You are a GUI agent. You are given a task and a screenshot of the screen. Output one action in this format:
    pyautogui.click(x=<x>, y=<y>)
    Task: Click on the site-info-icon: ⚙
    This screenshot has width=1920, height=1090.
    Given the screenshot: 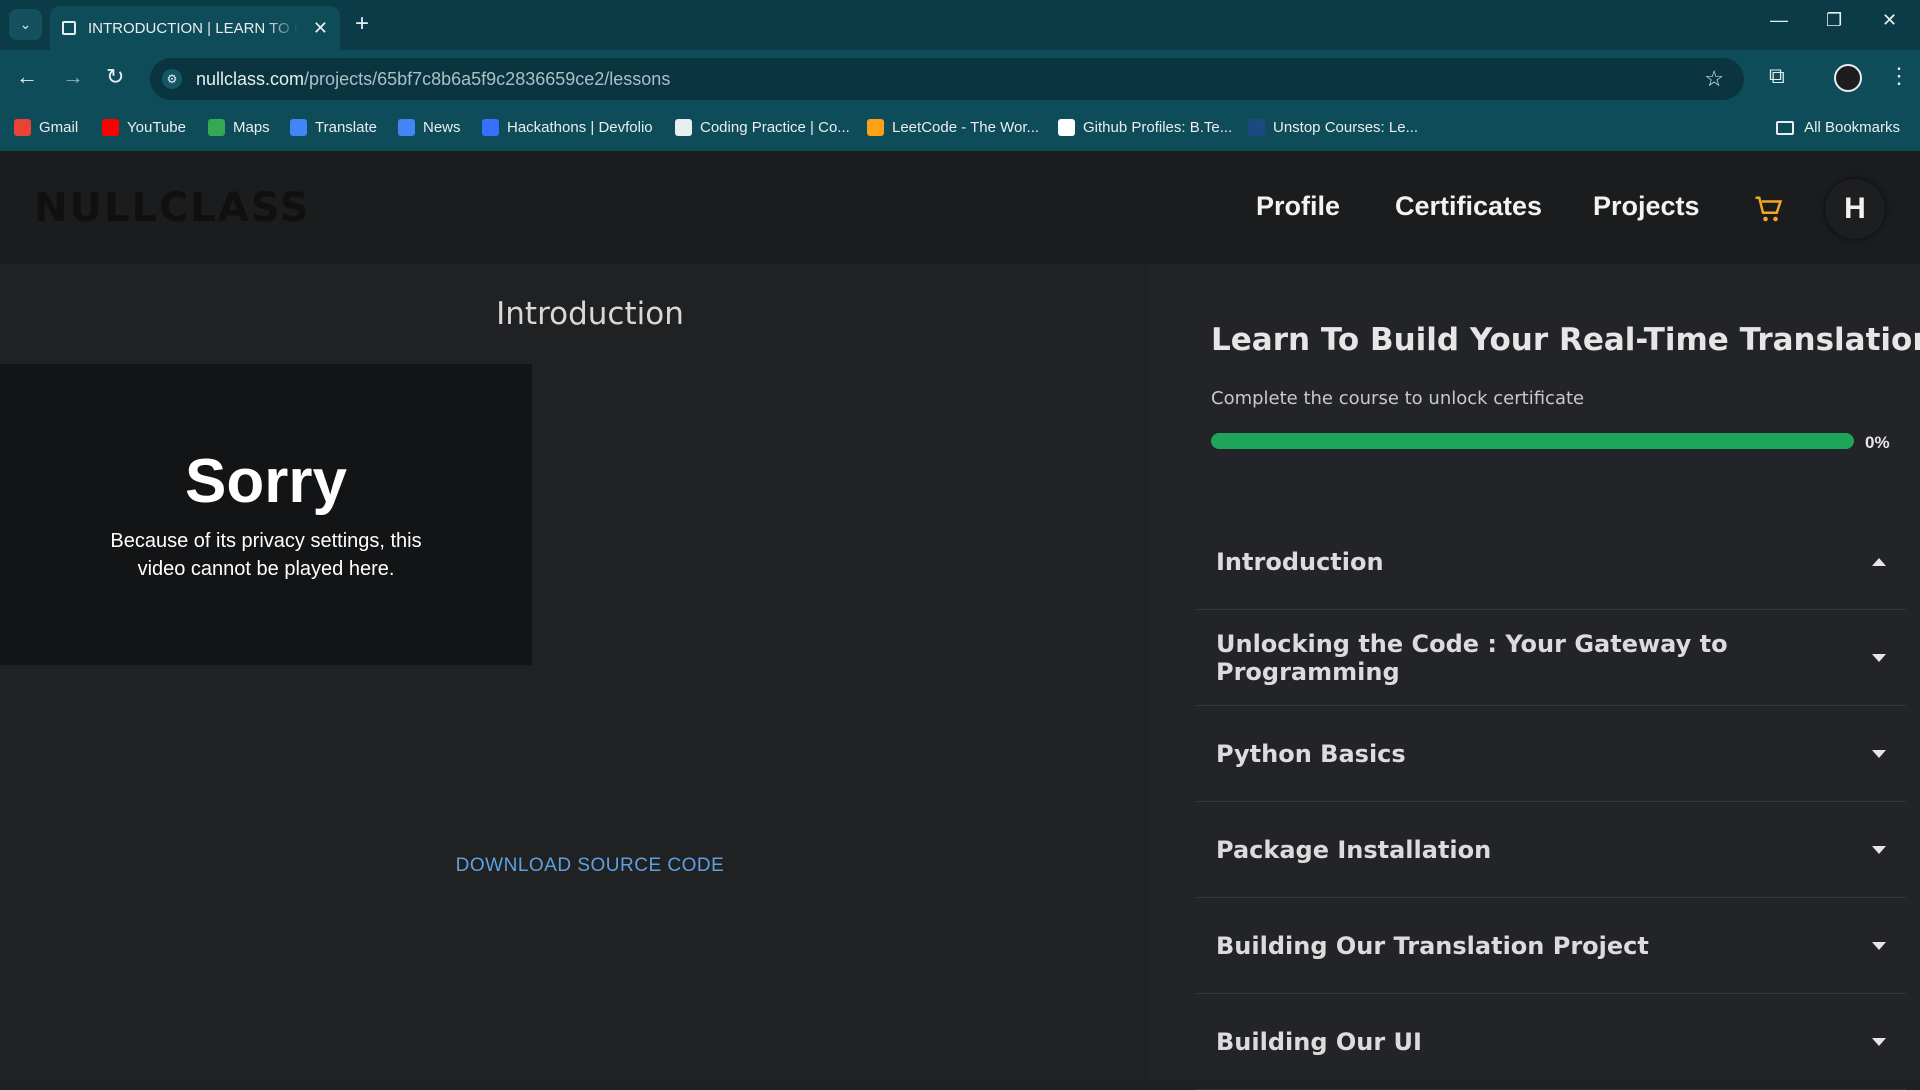 What is the action you would take?
    pyautogui.click(x=172, y=79)
    